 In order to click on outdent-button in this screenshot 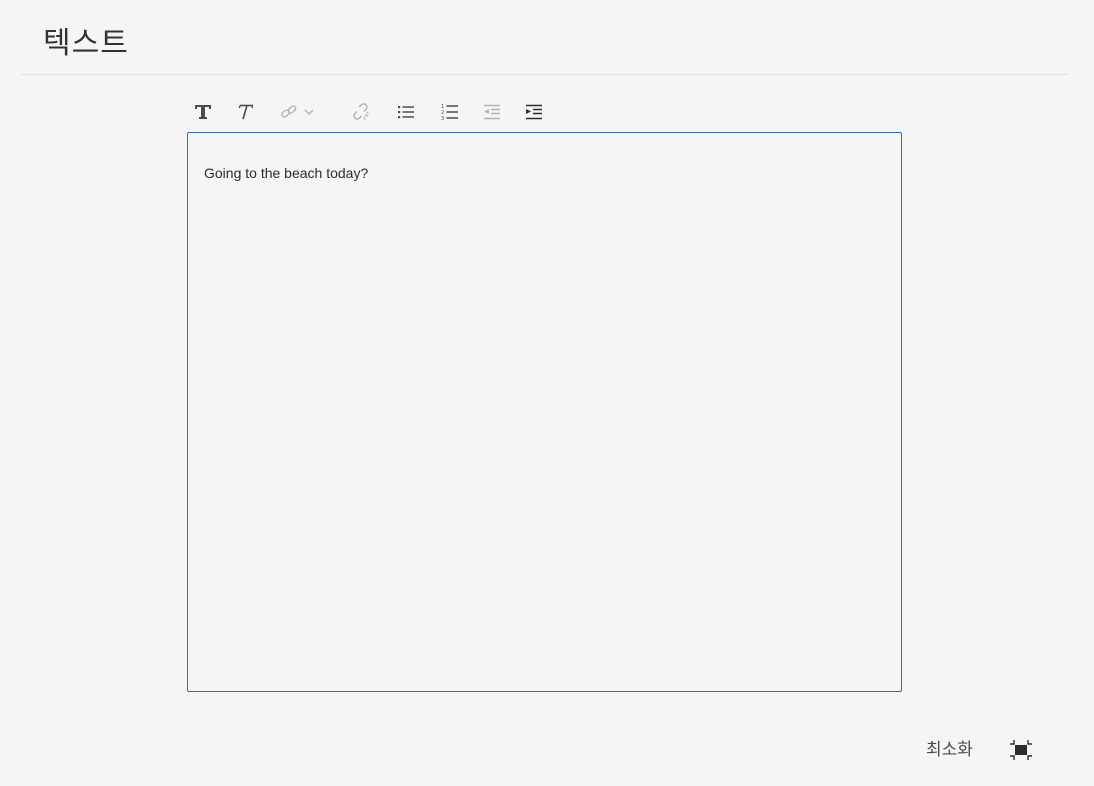, I will do `click(492, 112)`.